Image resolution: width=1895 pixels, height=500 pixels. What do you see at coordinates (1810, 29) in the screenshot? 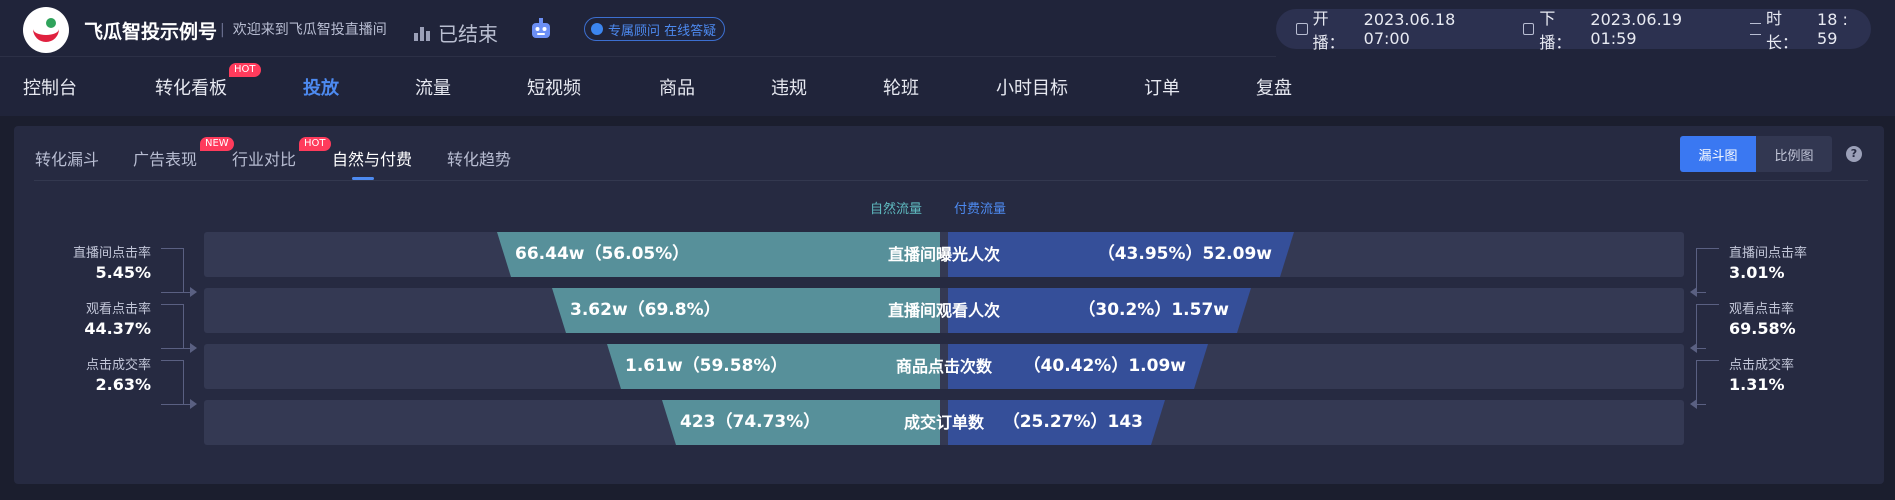
I see `duration: 时长： 18 : 59` at bounding box center [1810, 29].